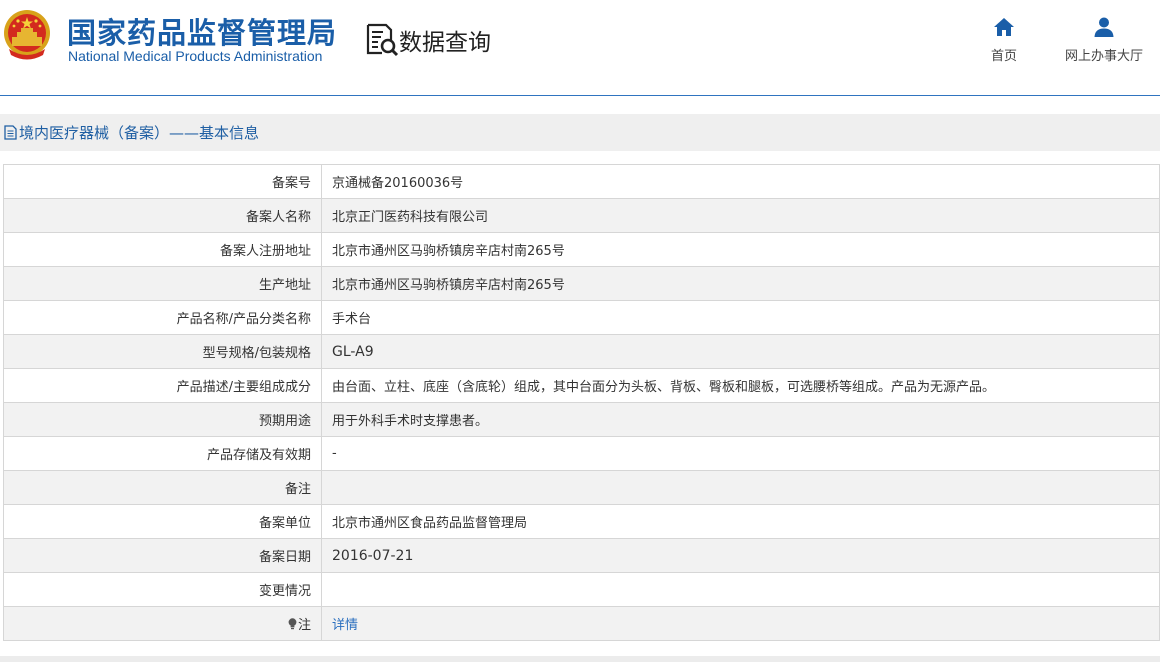 This screenshot has height=662, width=1160. What do you see at coordinates (740, 351) in the screenshot?
I see `row-value-model-spec: GL-A9` at bounding box center [740, 351].